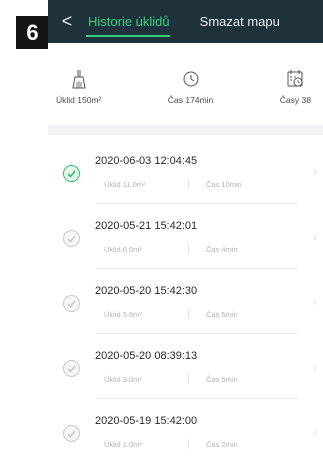 The width and height of the screenshot is (323, 466). I want to click on back-arrow-icon: <, so click(67, 21).